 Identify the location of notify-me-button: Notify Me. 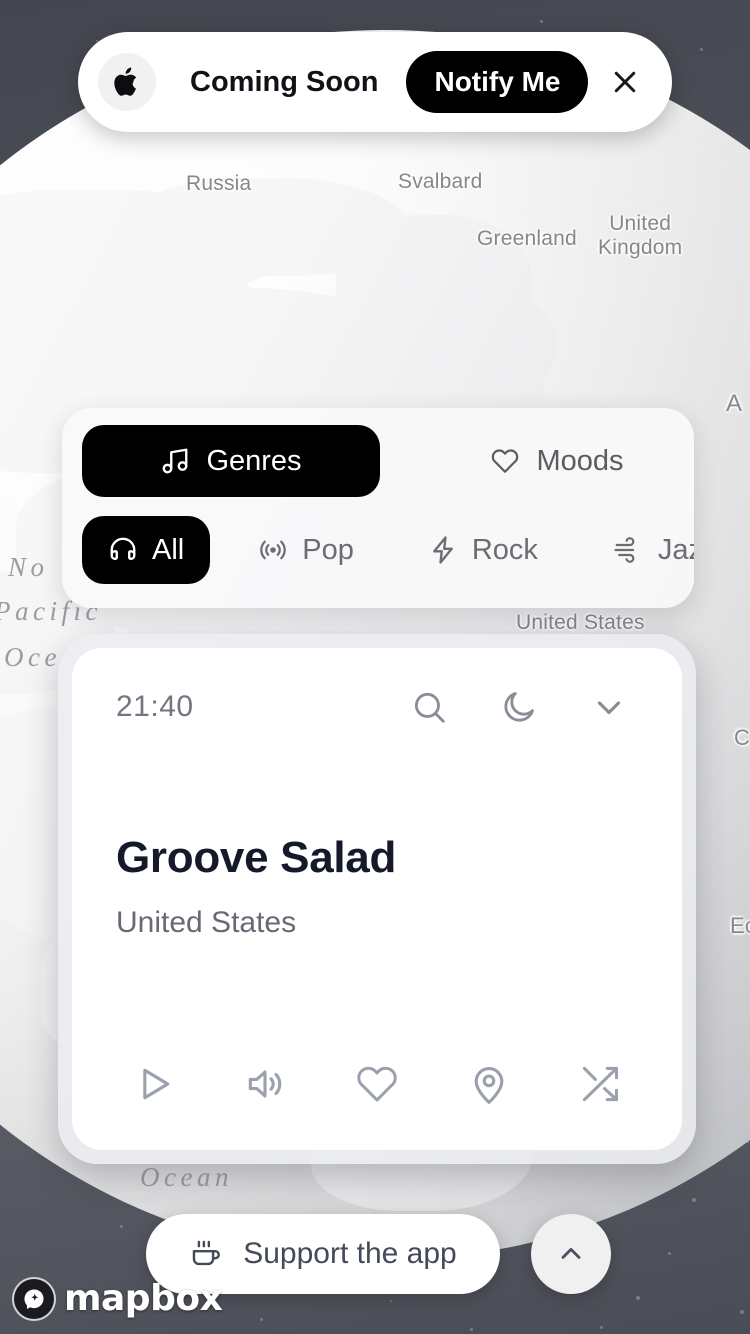
(497, 82).